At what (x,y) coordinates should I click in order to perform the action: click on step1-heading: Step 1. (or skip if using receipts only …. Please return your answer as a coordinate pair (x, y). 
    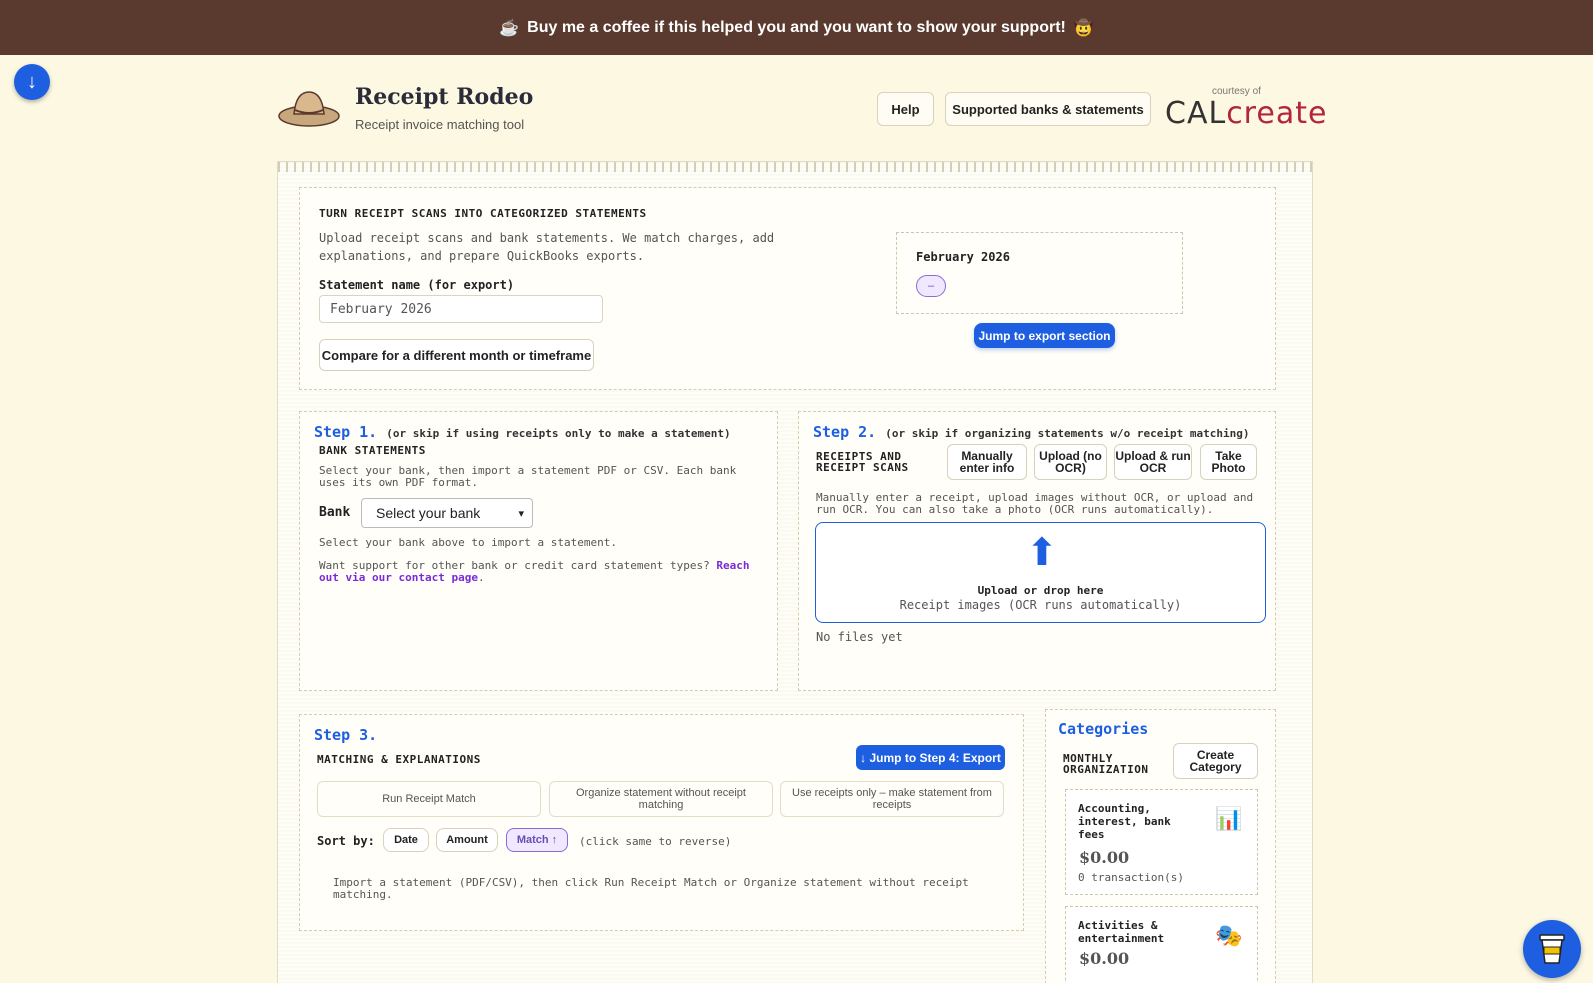
    Looking at the image, I should click on (522, 432).